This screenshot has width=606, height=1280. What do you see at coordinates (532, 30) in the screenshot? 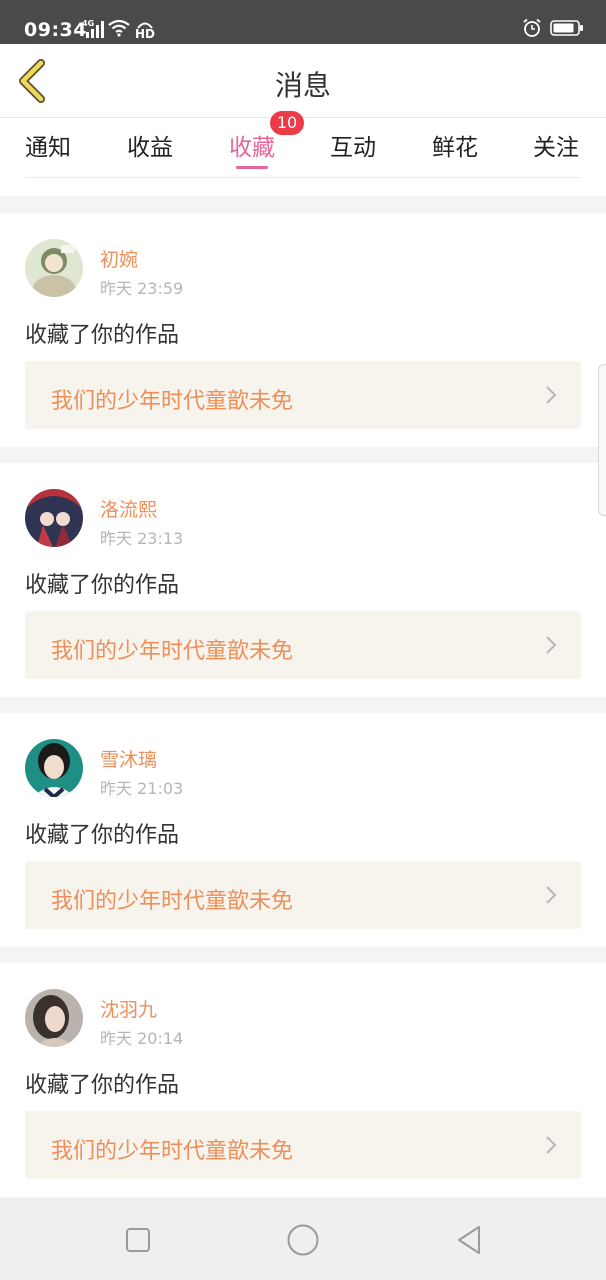
I see `alarm-icon` at bounding box center [532, 30].